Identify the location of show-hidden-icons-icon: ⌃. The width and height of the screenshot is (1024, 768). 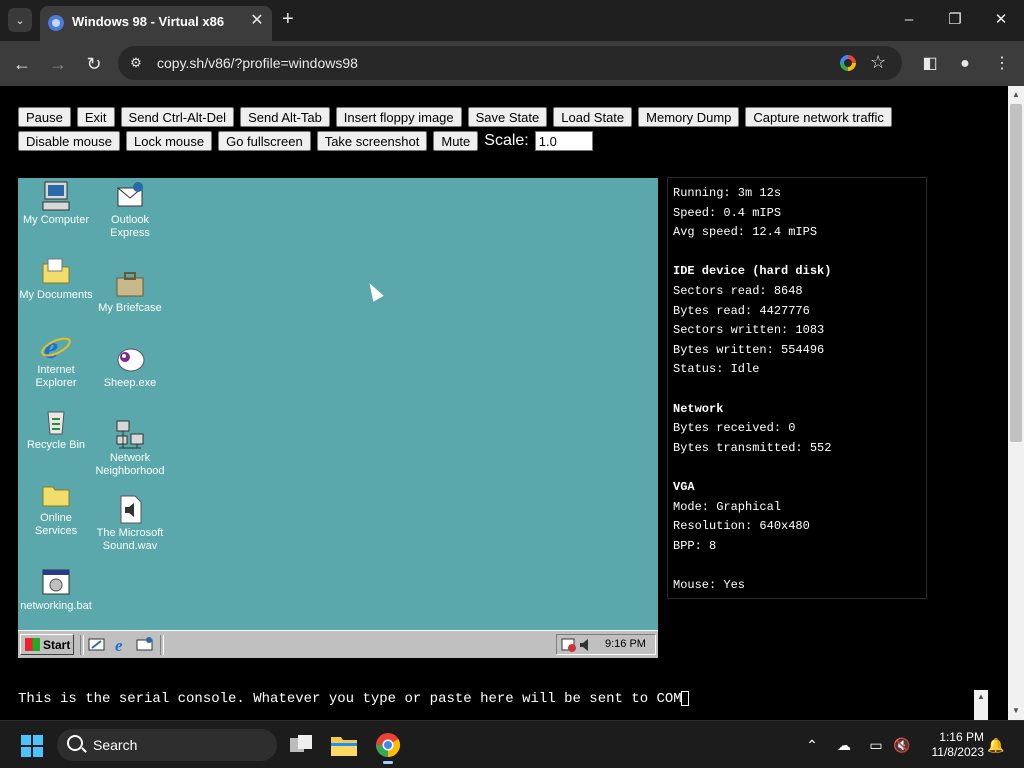
(812, 745).